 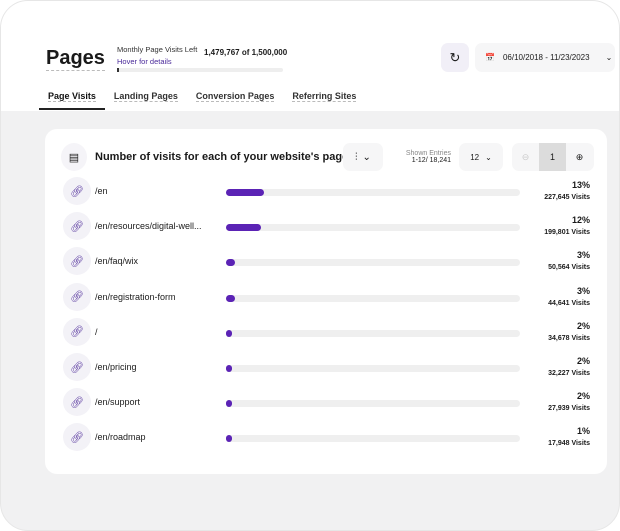 I want to click on visit-count: 17,948 Visits, so click(x=569, y=444).